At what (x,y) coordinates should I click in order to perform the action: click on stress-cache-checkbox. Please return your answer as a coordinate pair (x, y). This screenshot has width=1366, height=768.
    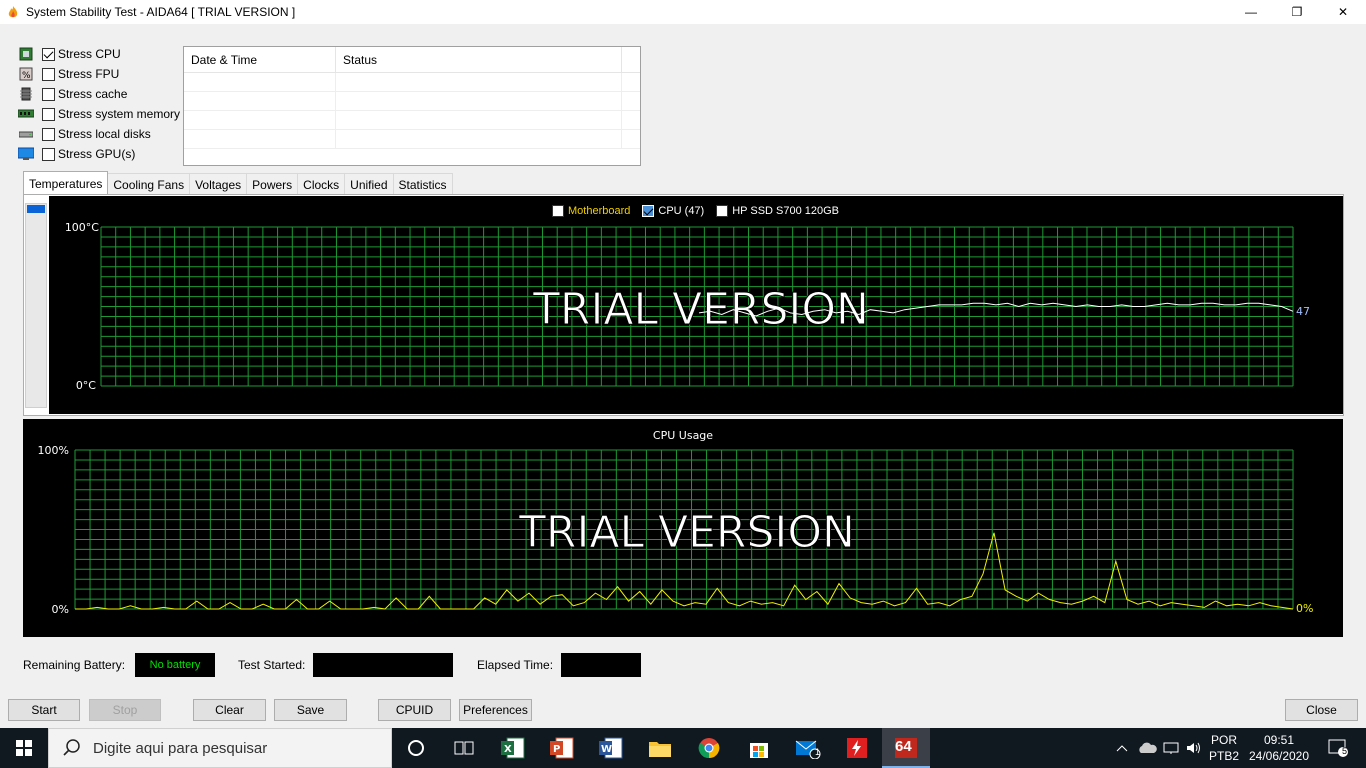
    Looking at the image, I should click on (48, 94).